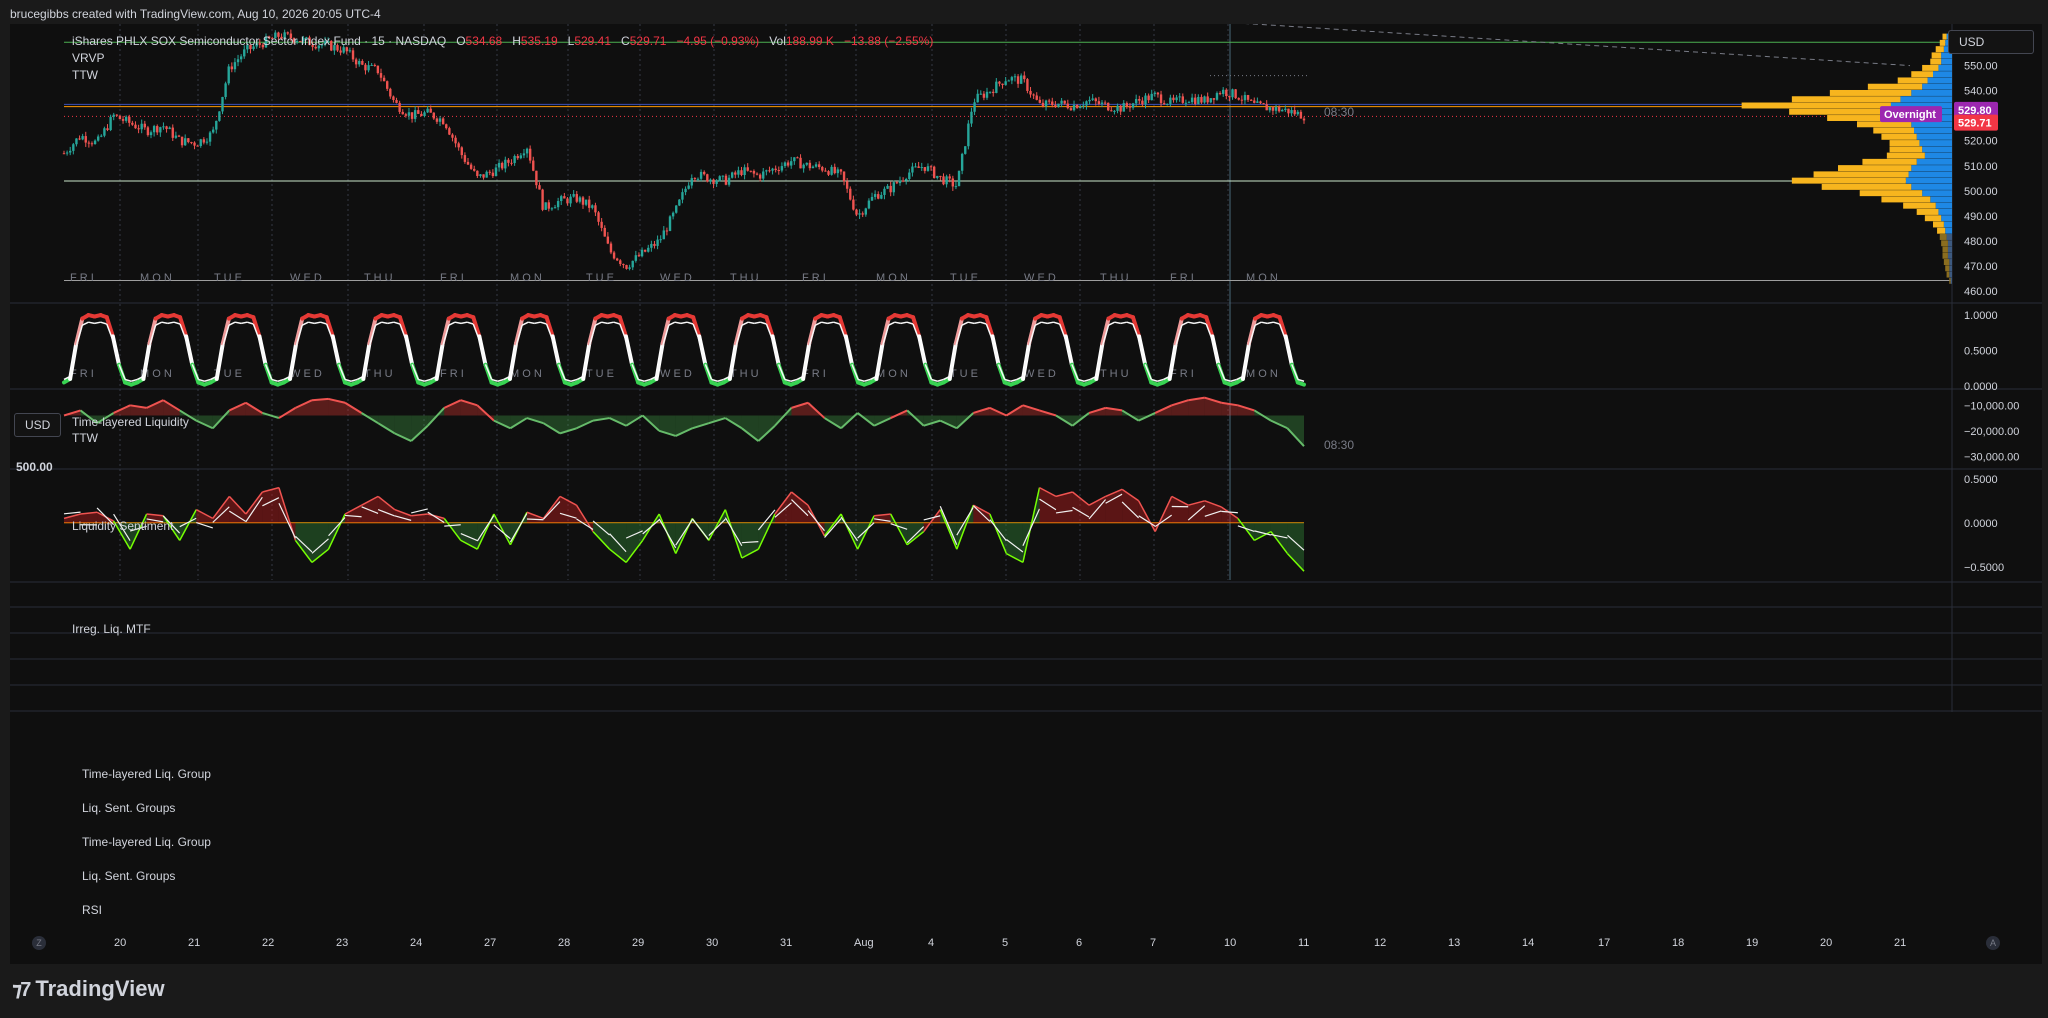 This screenshot has width=2048, height=1018. What do you see at coordinates (1991, 42) in the screenshot?
I see `currency-button: USD` at bounding box center [1991, 42].